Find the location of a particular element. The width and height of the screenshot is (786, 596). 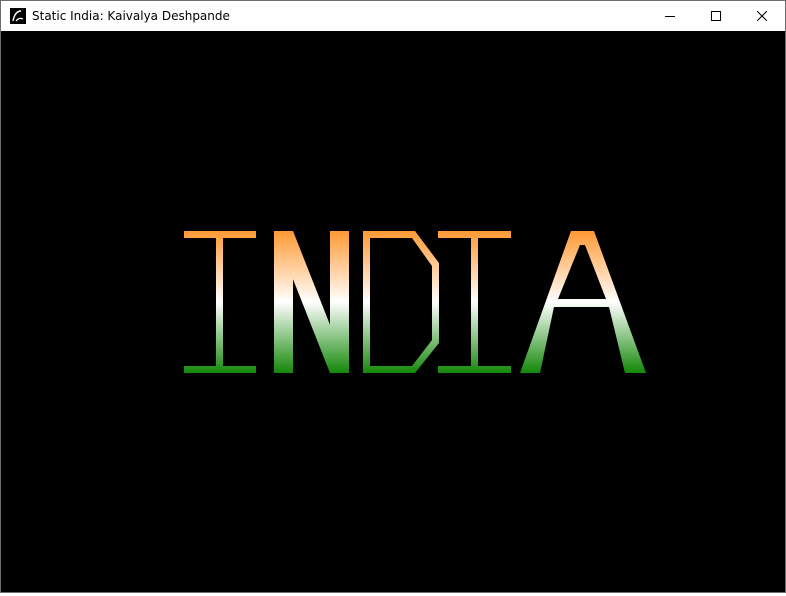

minimize-icon is located at coordinates (670, 16).